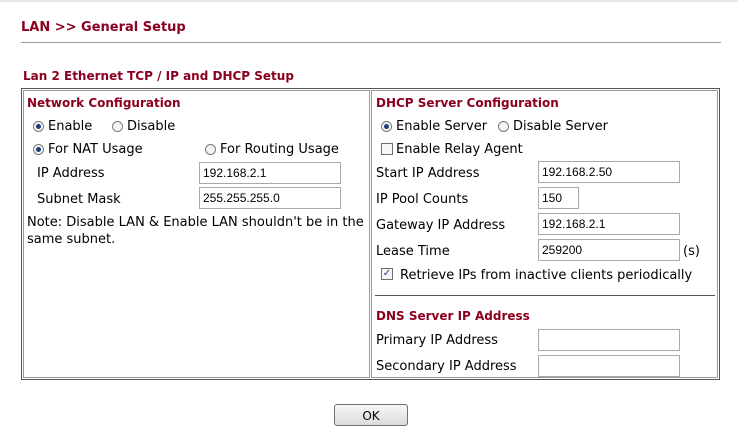 Image resolution: width=738 pixels, height=441 pixels. I want to click on disable-label: Disable, so click(151, 126).